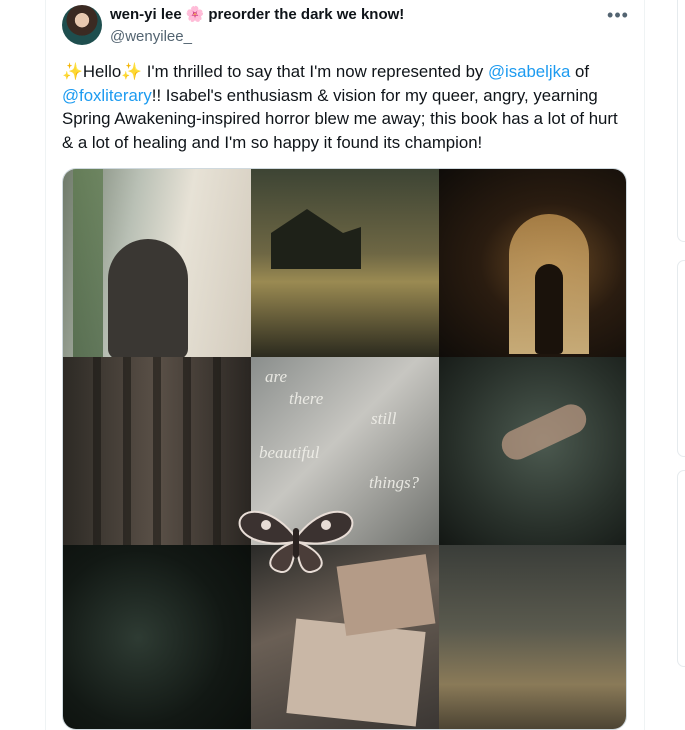 The height and width of the screenshot is (730, 685). Describe the element at coordinates (102, 71) in the screenshot. I see `tweet-greeting: Hello` at that location.